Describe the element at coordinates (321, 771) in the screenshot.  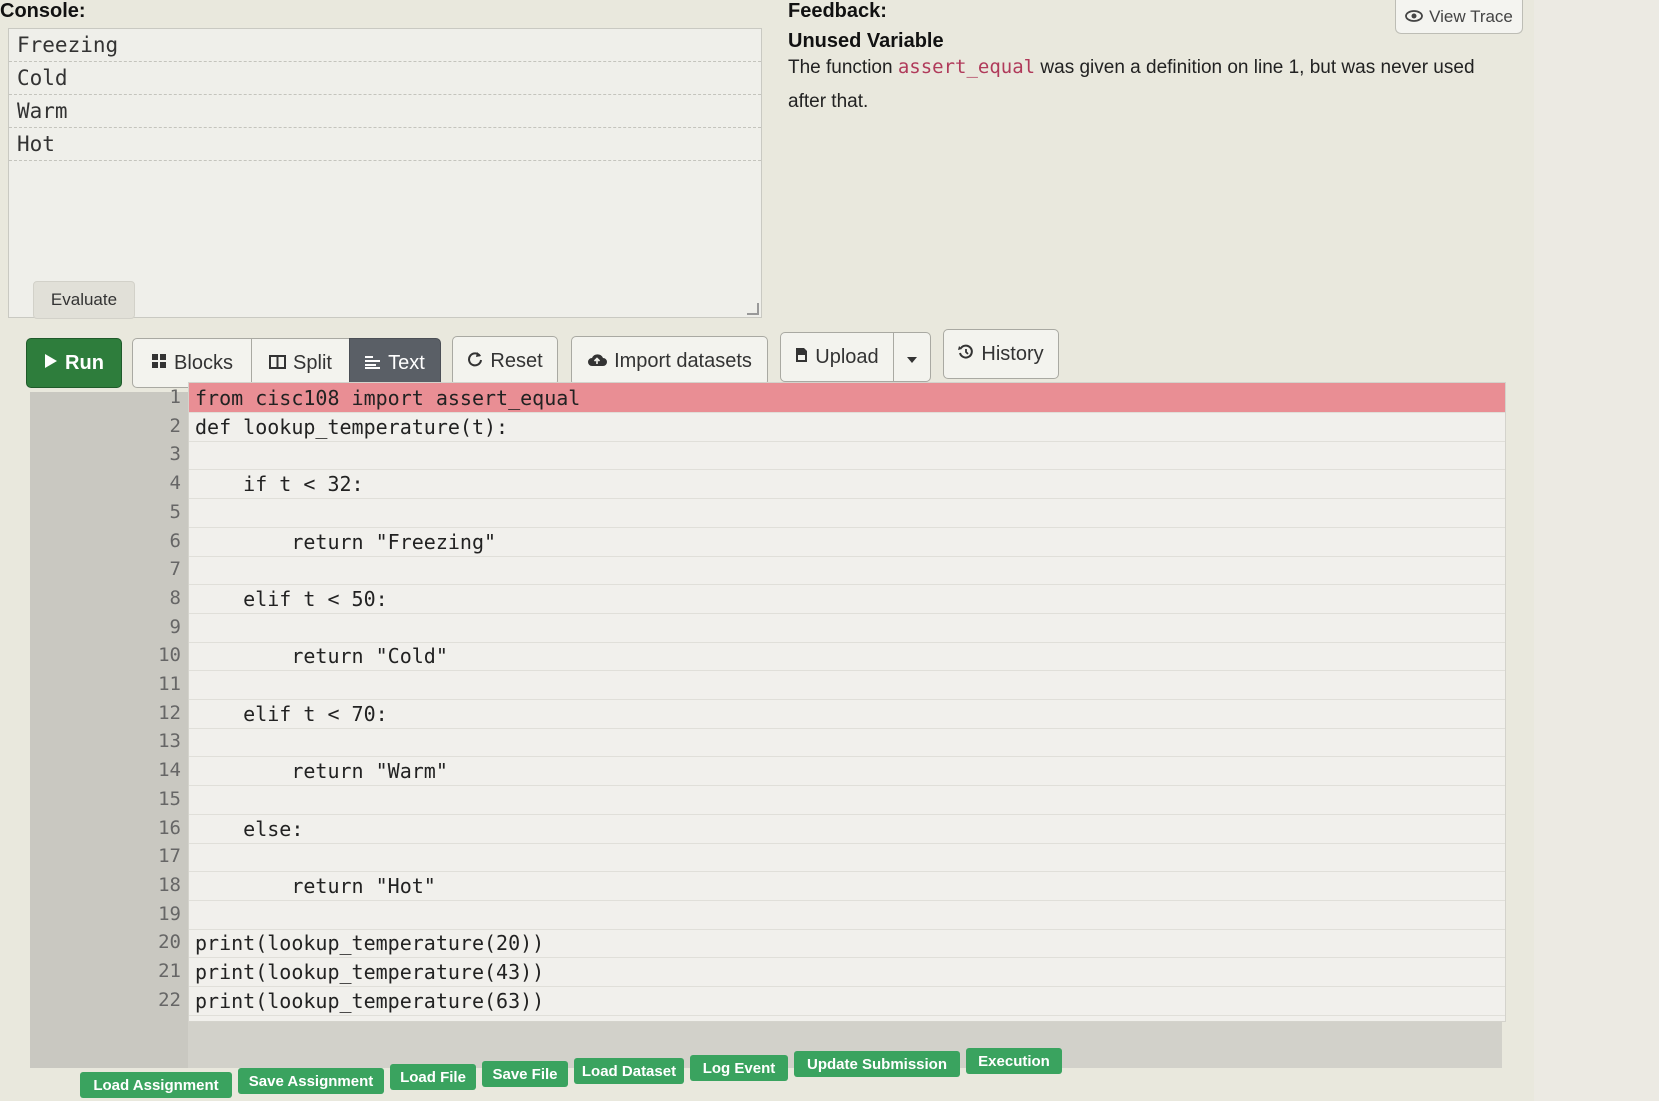
I see `code-text: return "Warm"` at that location.